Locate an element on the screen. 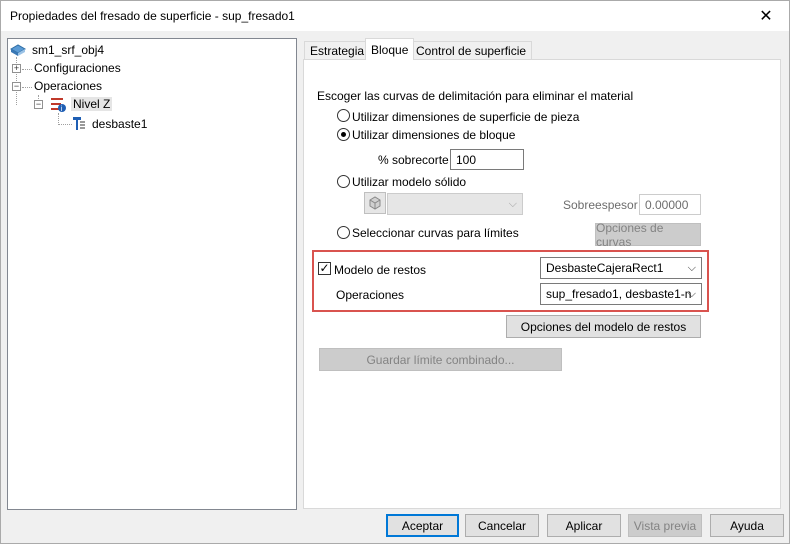  select-value: sup_fresado1, desbaste1-n is located at coordinates (619, 294).